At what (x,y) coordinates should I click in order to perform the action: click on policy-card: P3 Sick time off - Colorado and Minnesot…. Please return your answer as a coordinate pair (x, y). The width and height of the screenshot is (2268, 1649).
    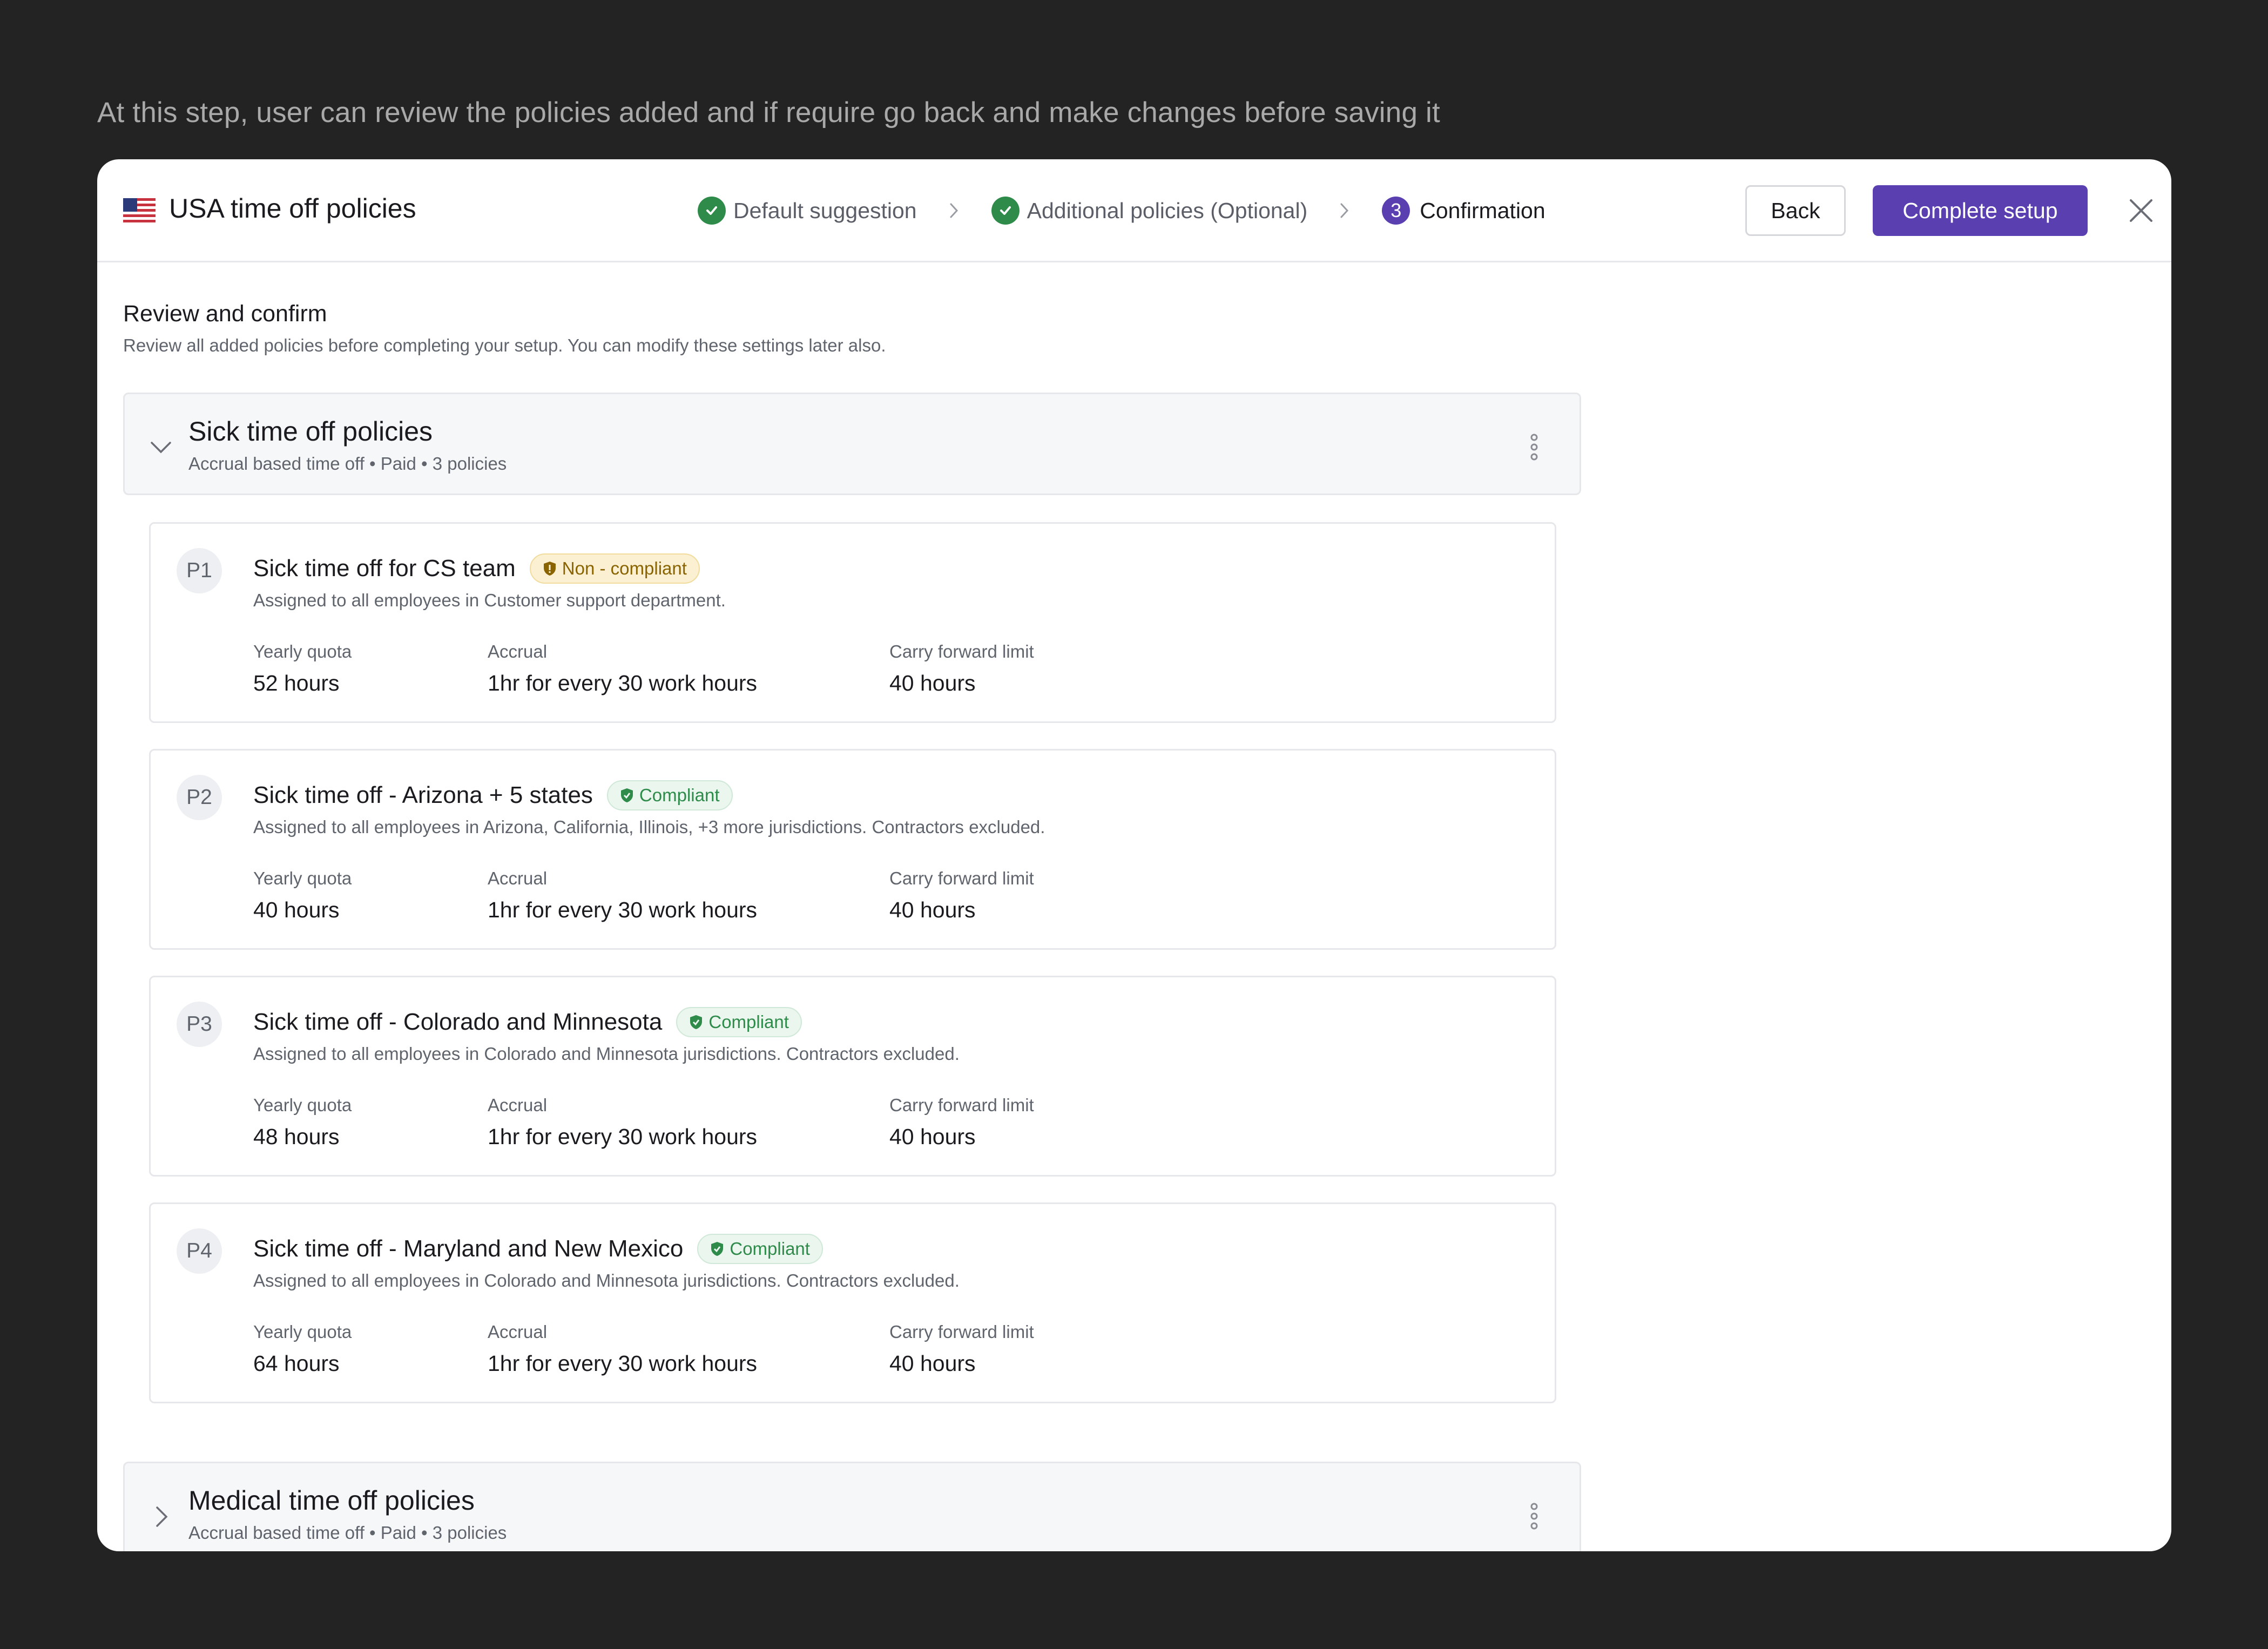
    Looking at the image, I should click on (852, 1076).